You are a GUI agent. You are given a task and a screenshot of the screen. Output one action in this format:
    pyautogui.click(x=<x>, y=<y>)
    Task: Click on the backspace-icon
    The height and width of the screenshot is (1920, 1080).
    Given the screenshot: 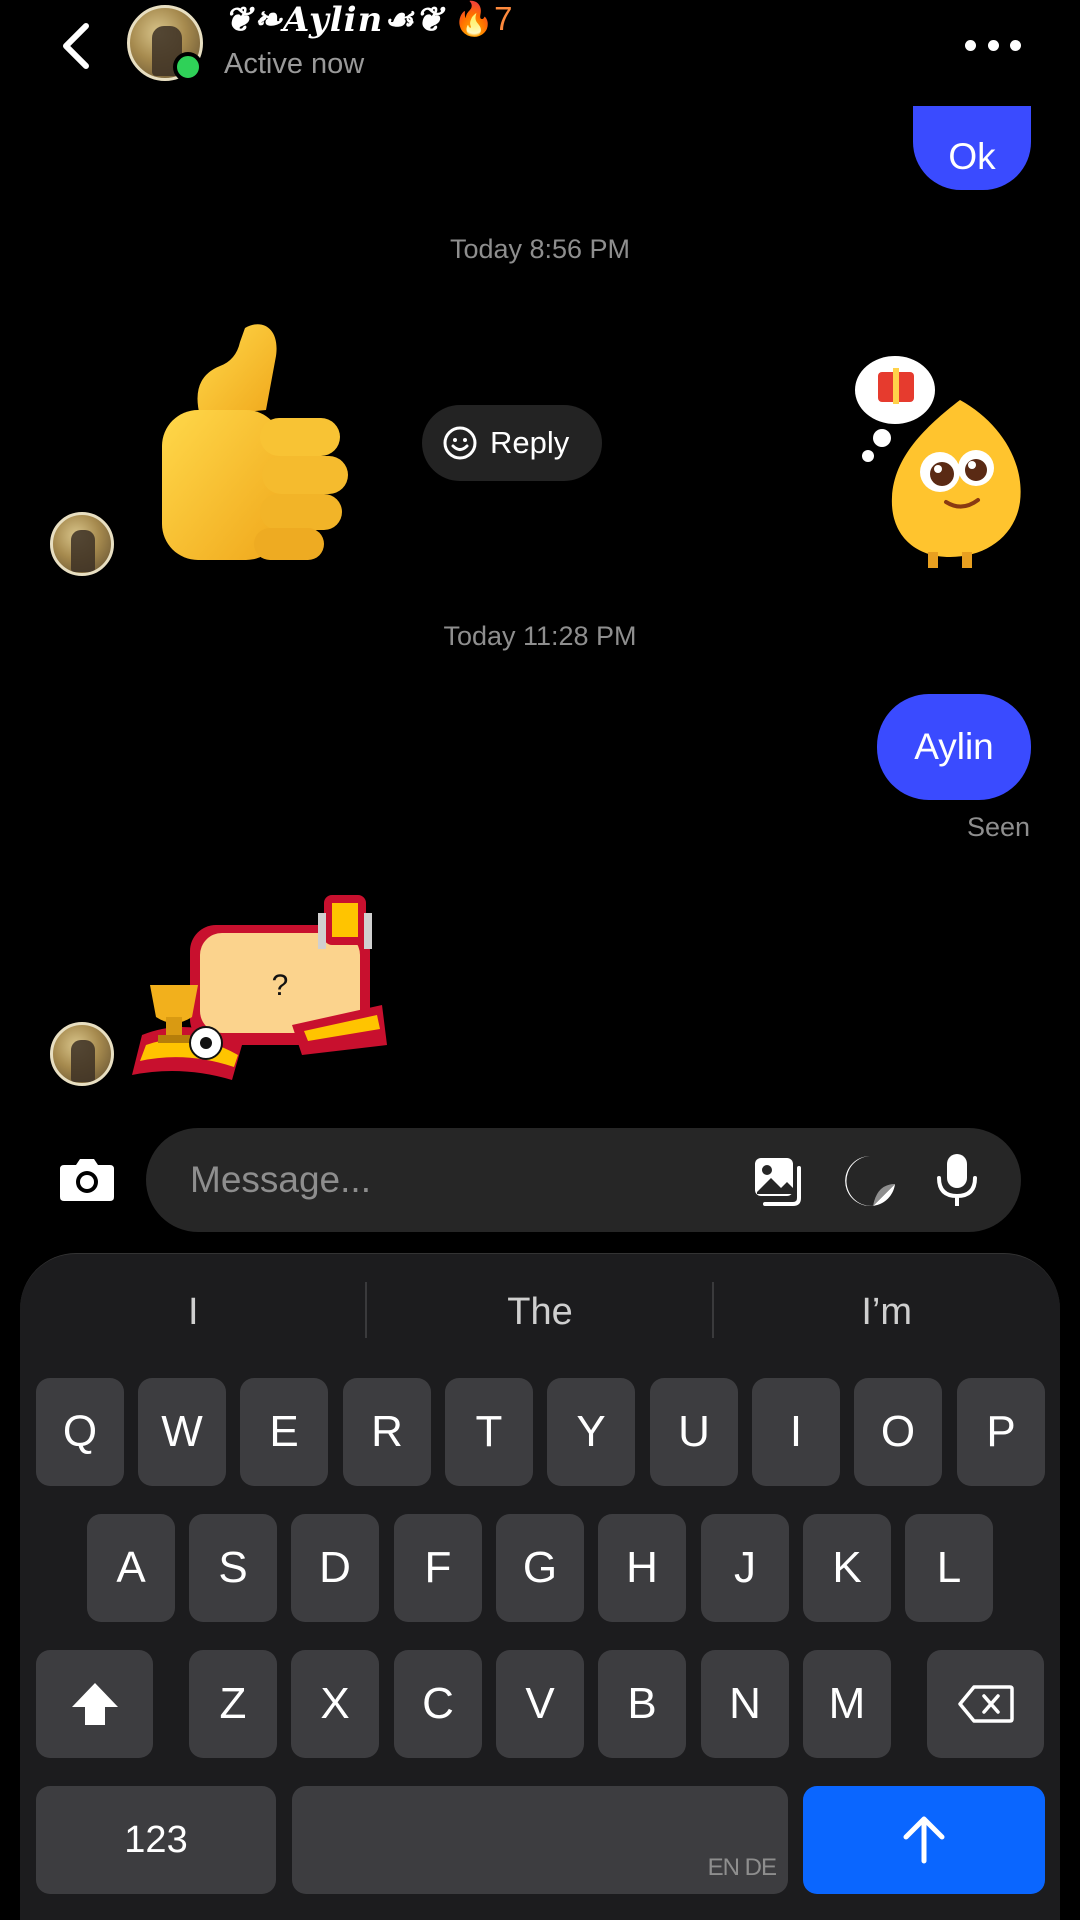 What is the action you would take?
    pyautogui.click(x=985, y=1704)
    